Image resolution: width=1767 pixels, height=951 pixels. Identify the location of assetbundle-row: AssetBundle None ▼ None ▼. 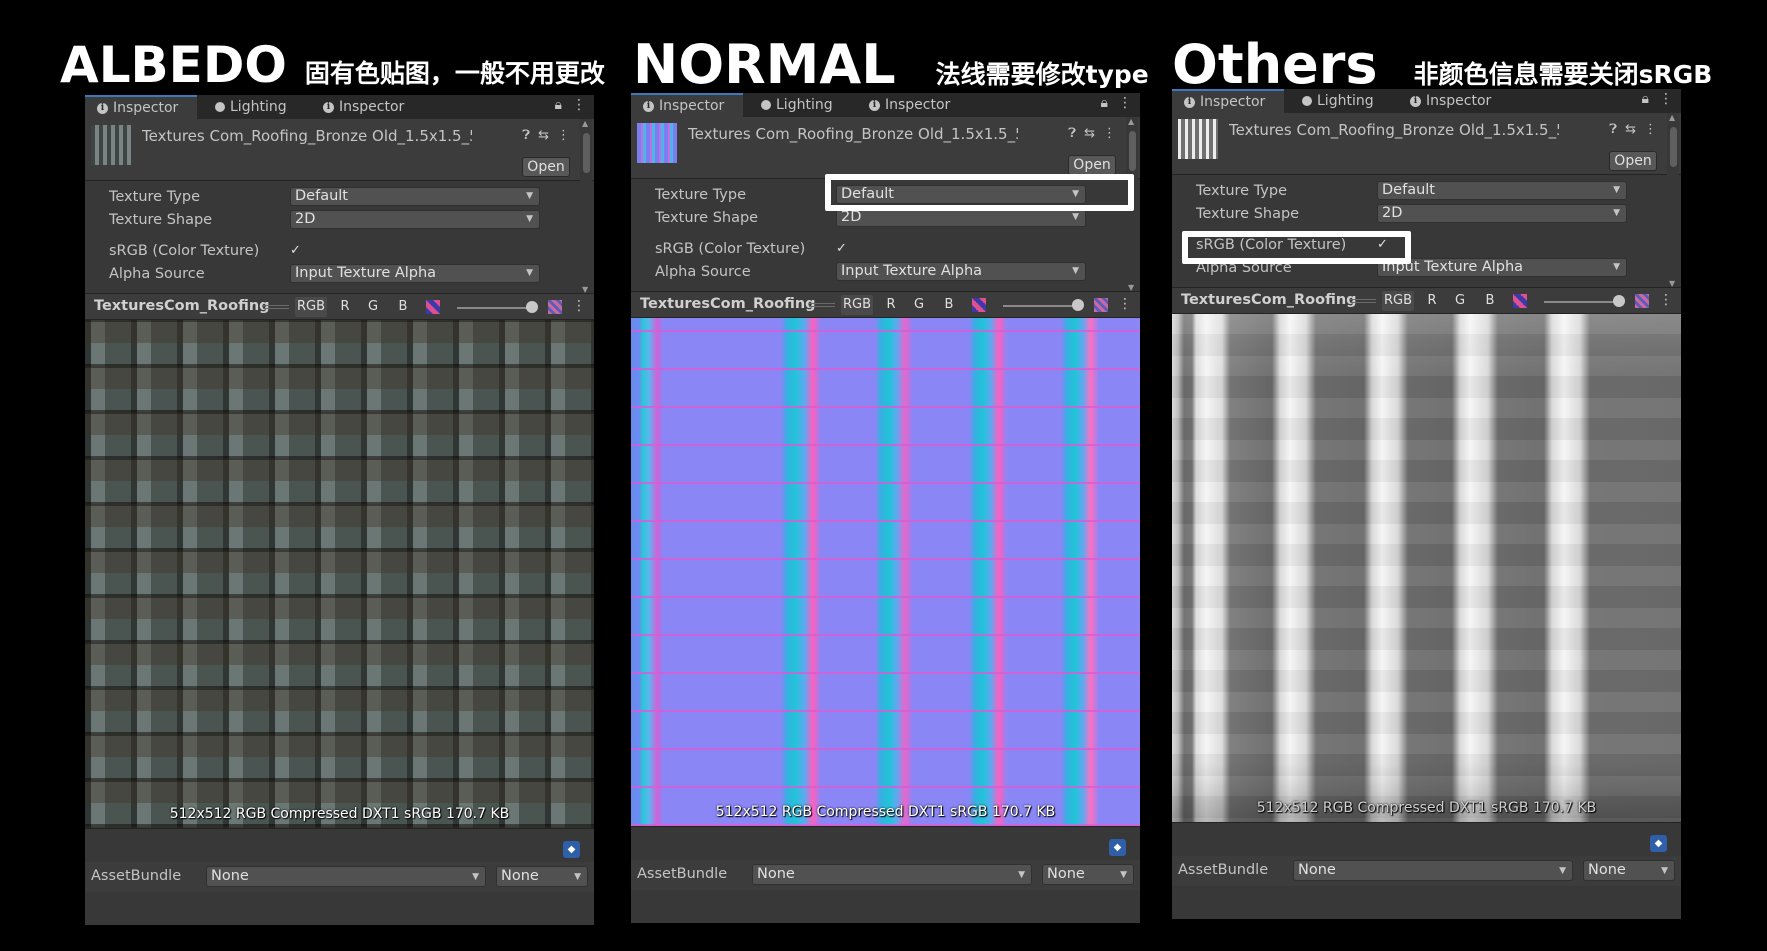
(1426, 871).